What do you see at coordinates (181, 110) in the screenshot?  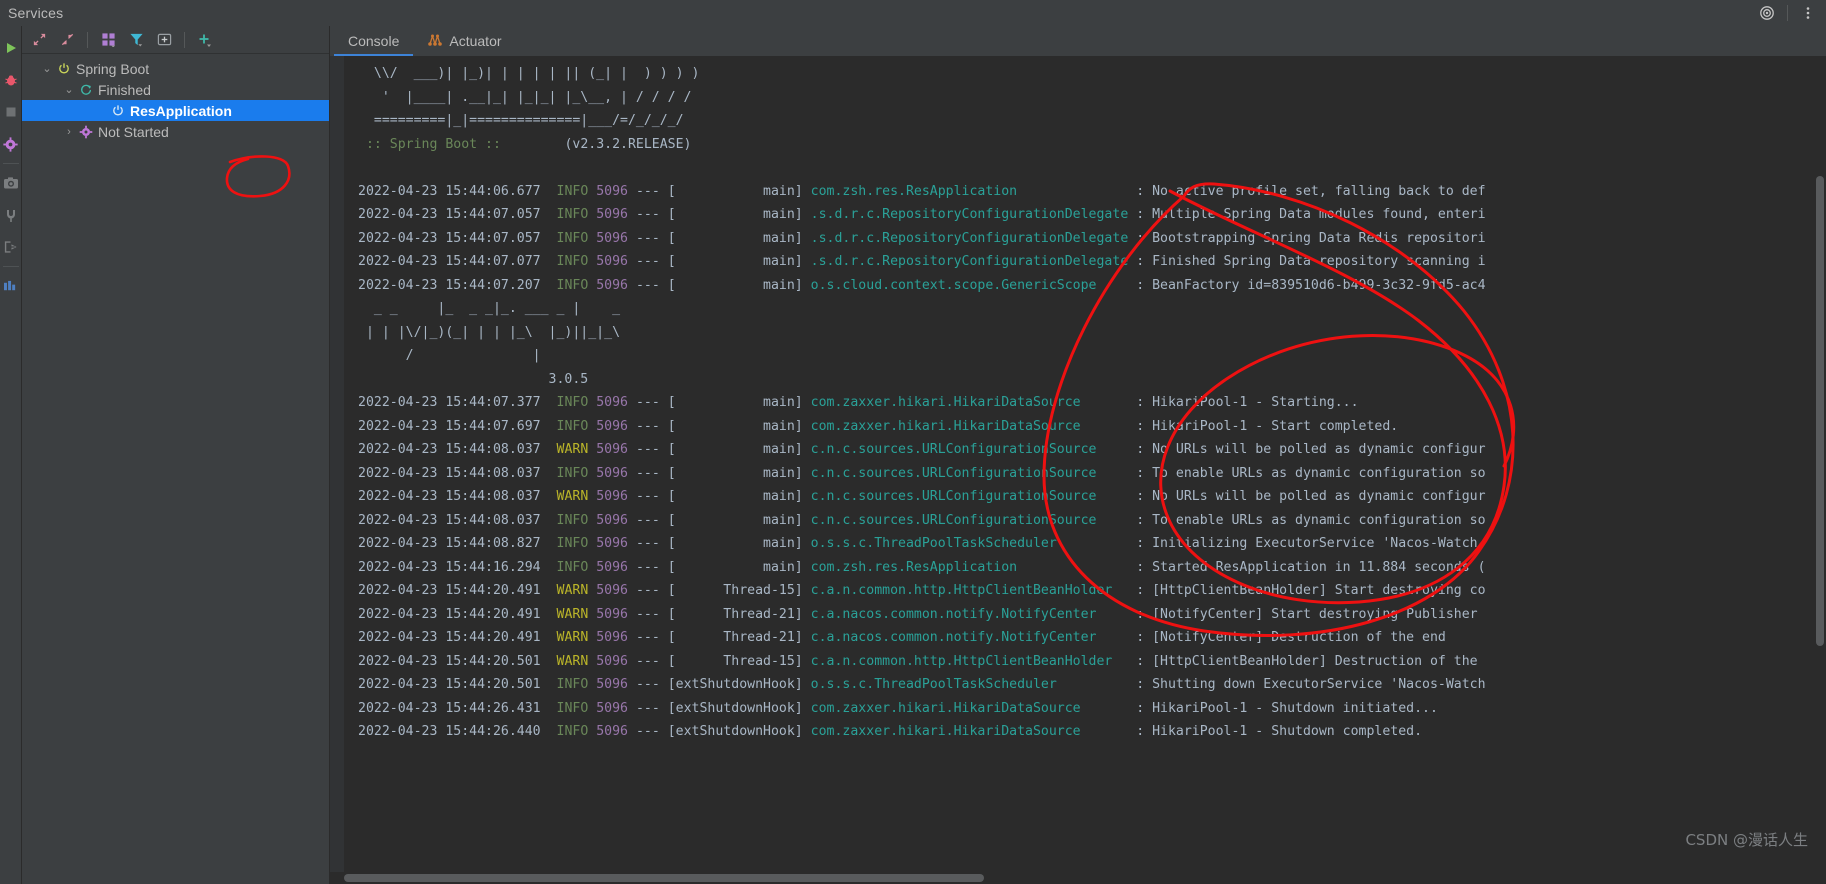 I see `tree-node-label-resapplication: ResApplication` at bounding box center [181, 110].